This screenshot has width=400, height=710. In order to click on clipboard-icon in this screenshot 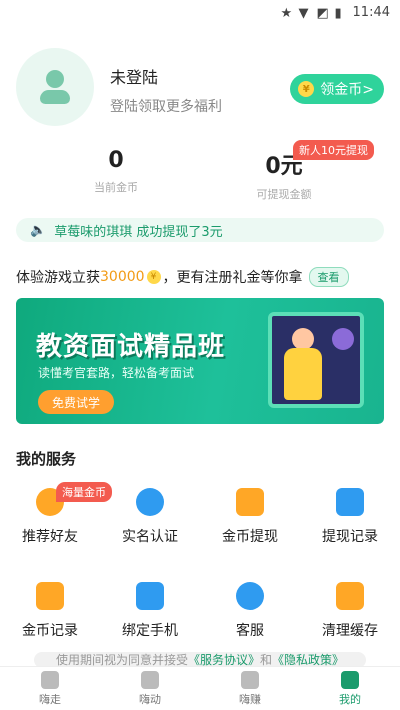, I will do `click(350, 502)`.